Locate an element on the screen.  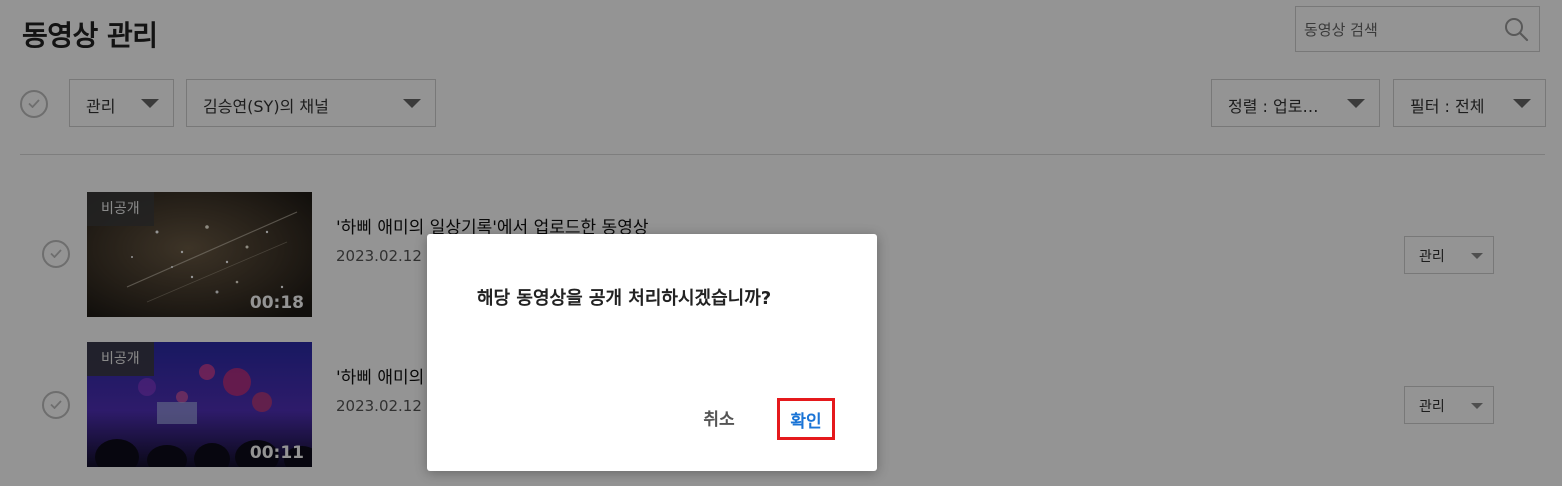
confirm-button: 확인 is located at coordinates (806, 419).